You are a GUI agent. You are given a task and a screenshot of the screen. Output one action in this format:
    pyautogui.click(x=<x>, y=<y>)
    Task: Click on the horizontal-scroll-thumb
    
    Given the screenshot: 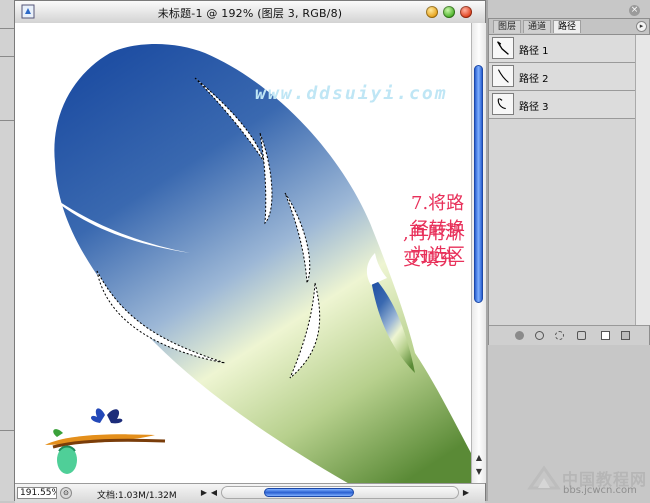 What is the action you would take?
    pyautogui.click(x=309, y=492)
    